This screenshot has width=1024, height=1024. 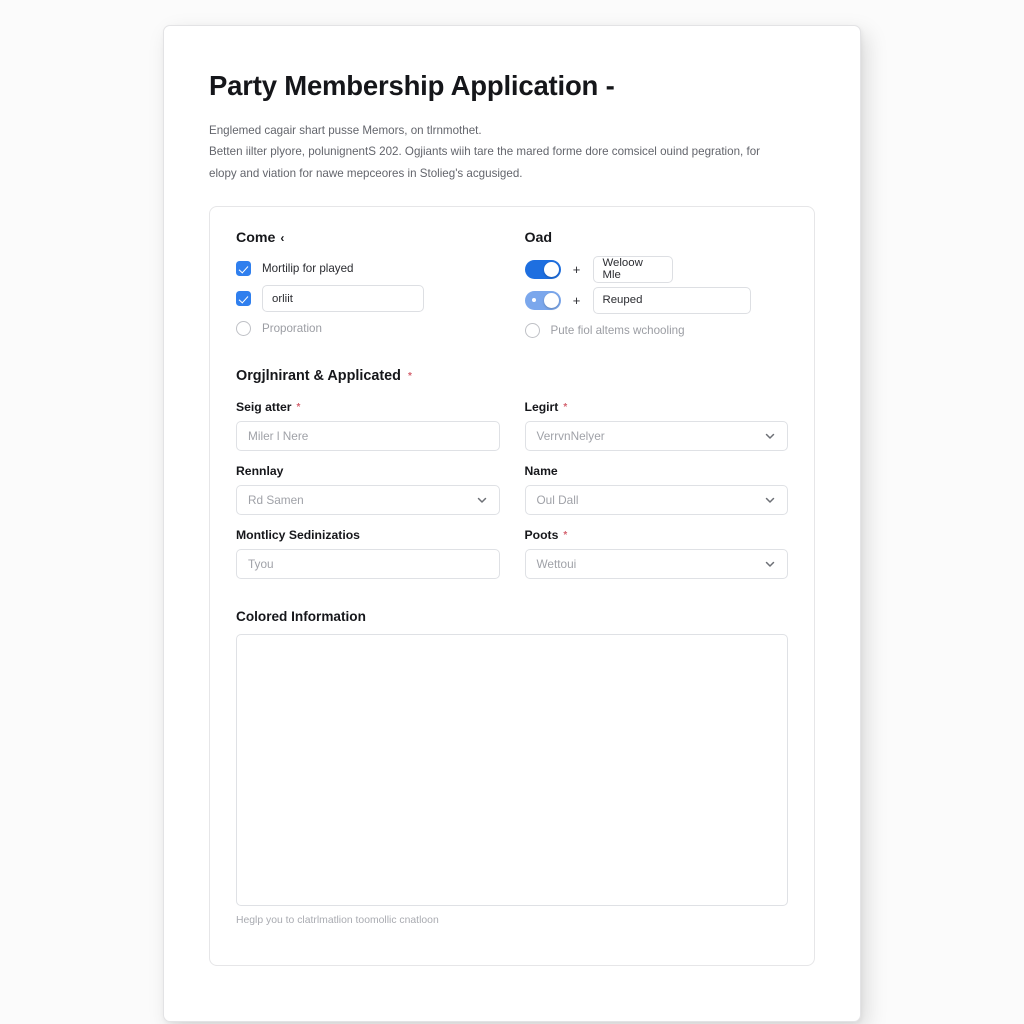 What do you see at coordinates (368, 563) in the screenshot?
I see `text-input: Tyou` at bounding box center [368, 563].